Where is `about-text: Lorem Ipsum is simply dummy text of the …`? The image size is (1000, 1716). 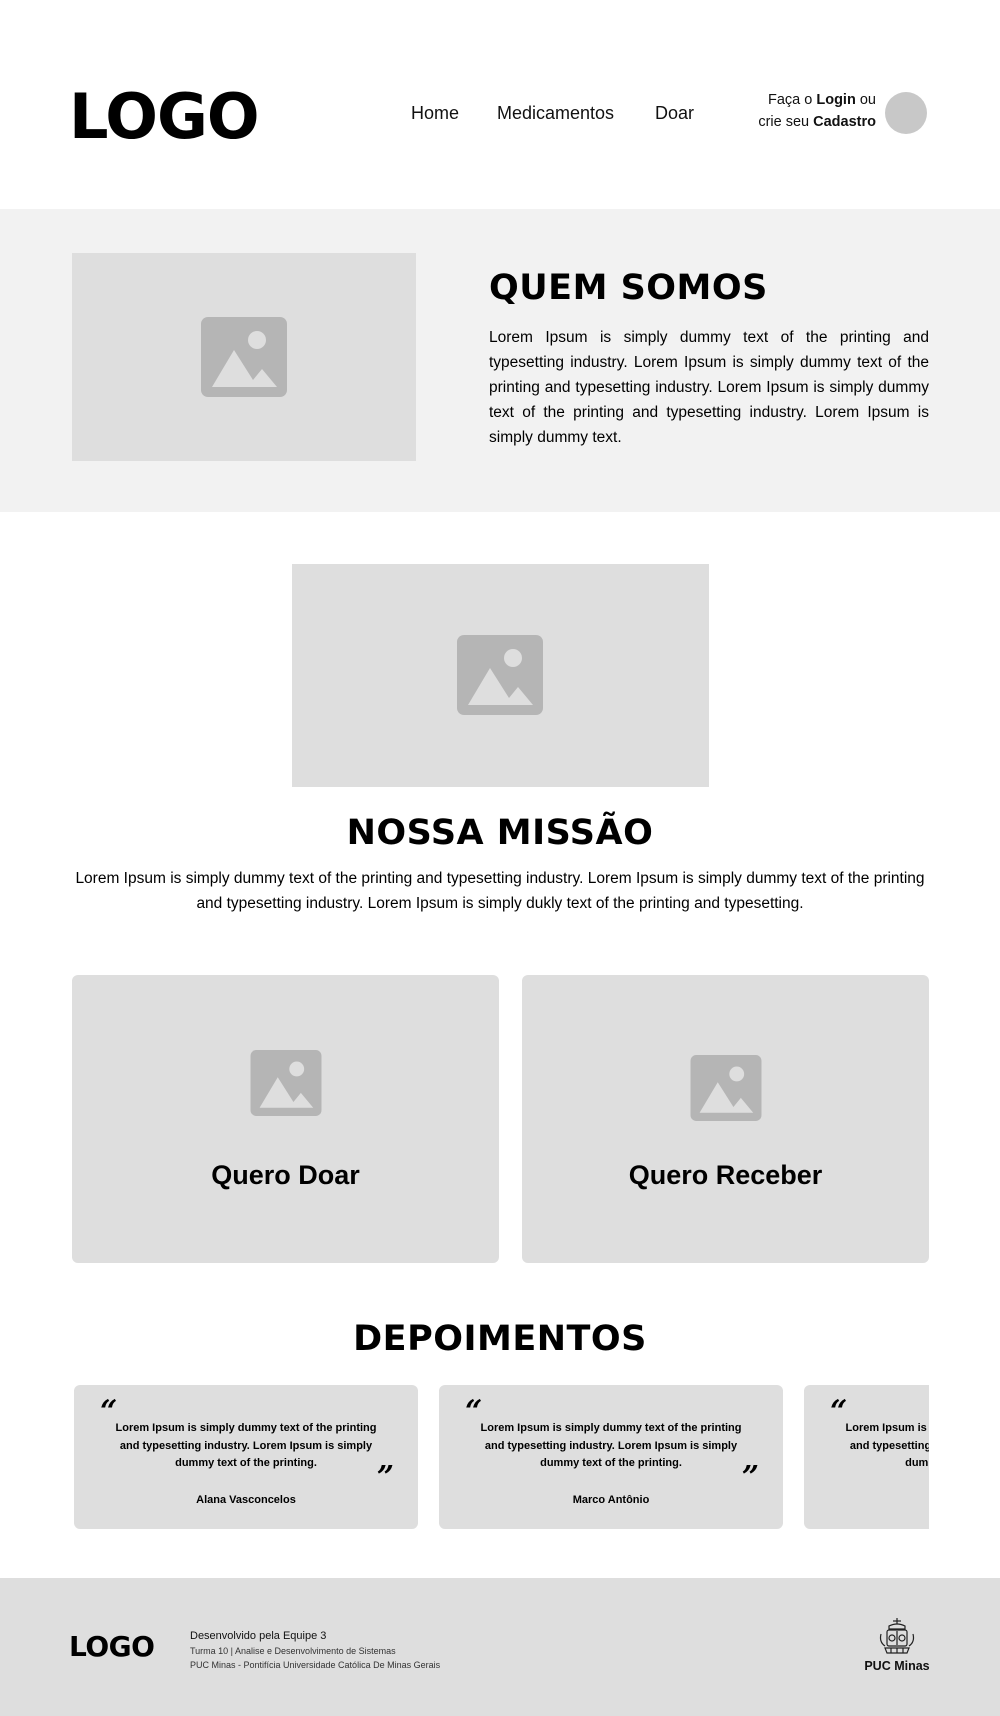
about-text: Lorem Ipsum is simply dummy text of the … is located at coordinates (709, 387).